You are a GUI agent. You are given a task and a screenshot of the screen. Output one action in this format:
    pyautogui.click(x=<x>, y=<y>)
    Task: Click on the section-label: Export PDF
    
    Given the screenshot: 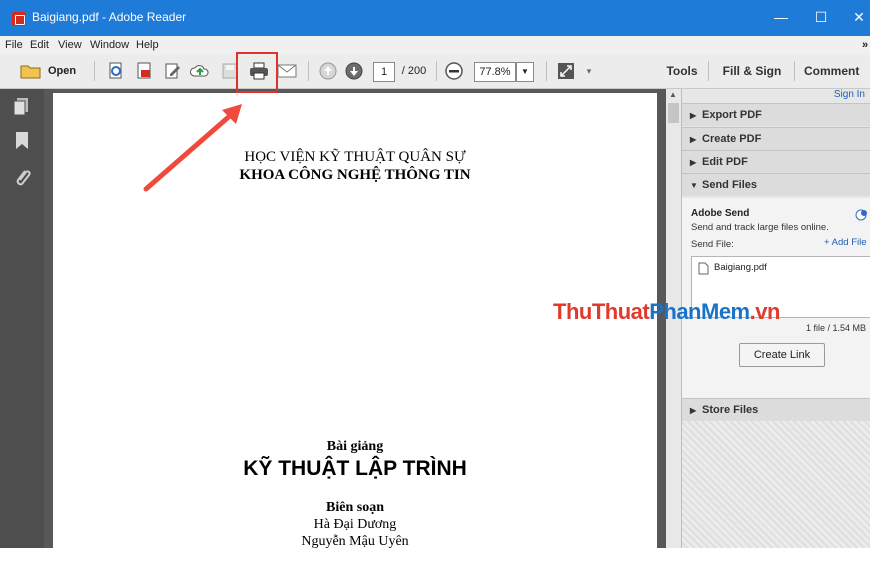 What is the action you would take?
    pyautogui.click(x=732, y=115)
    